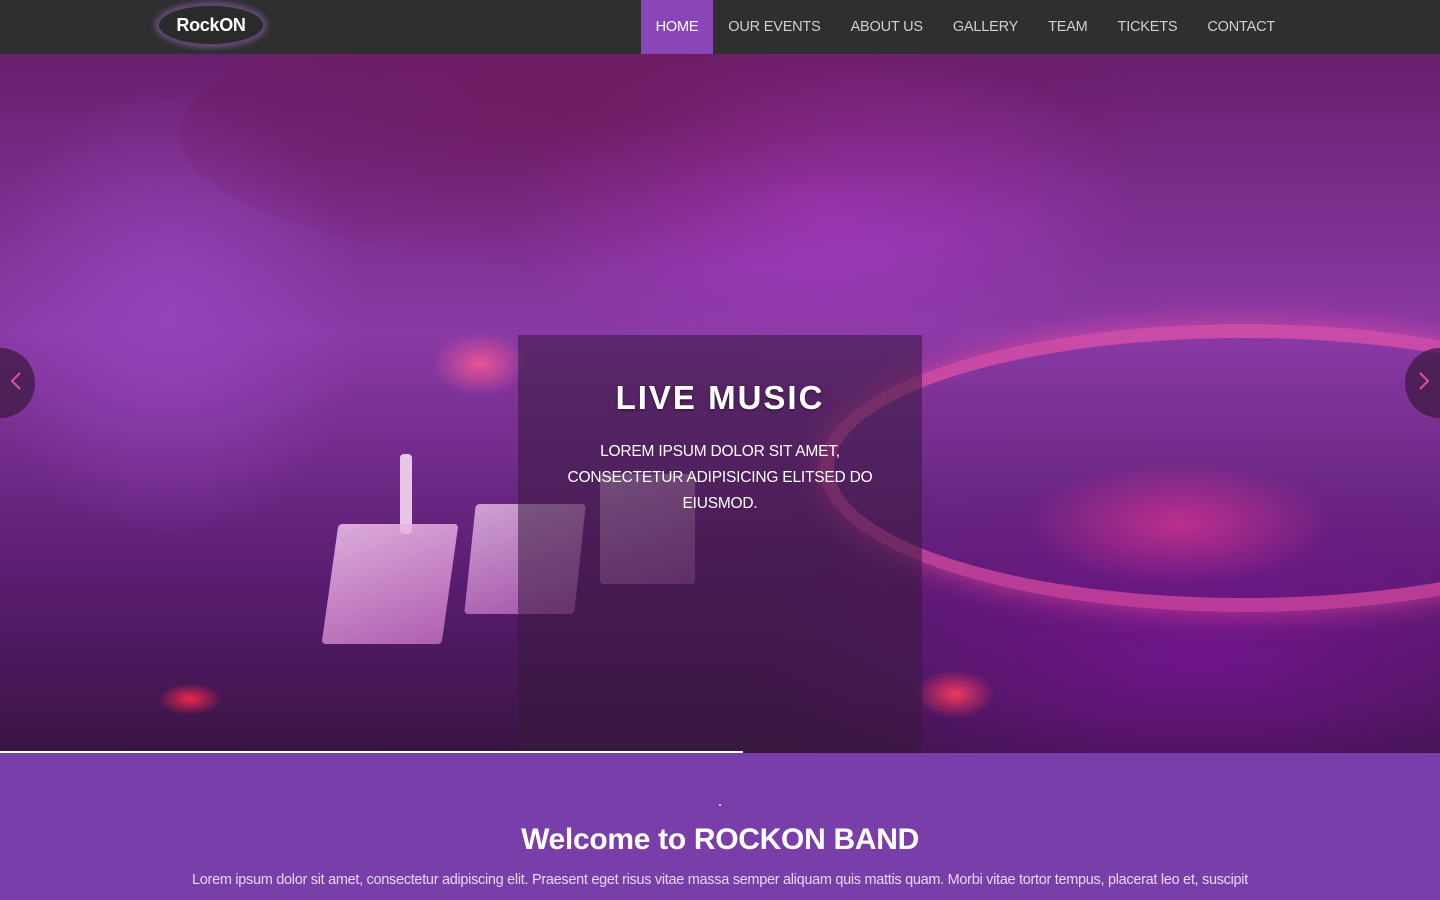 The image size is (1440, 900). Describe the element at coordinates (211, 25) in the screenshot. I see `logo: RockON` at that location.